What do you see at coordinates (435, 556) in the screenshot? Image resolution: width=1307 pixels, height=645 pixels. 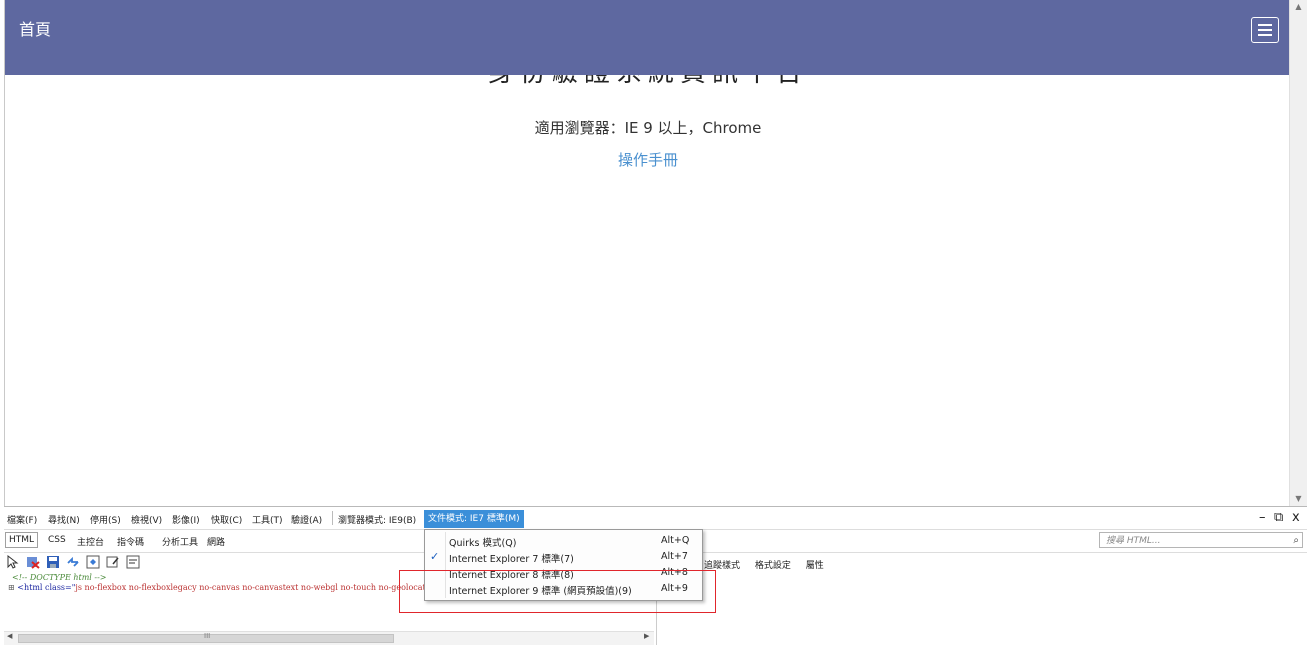 I see `checkmark-icon: ✓` at bounding box center [435, 556].